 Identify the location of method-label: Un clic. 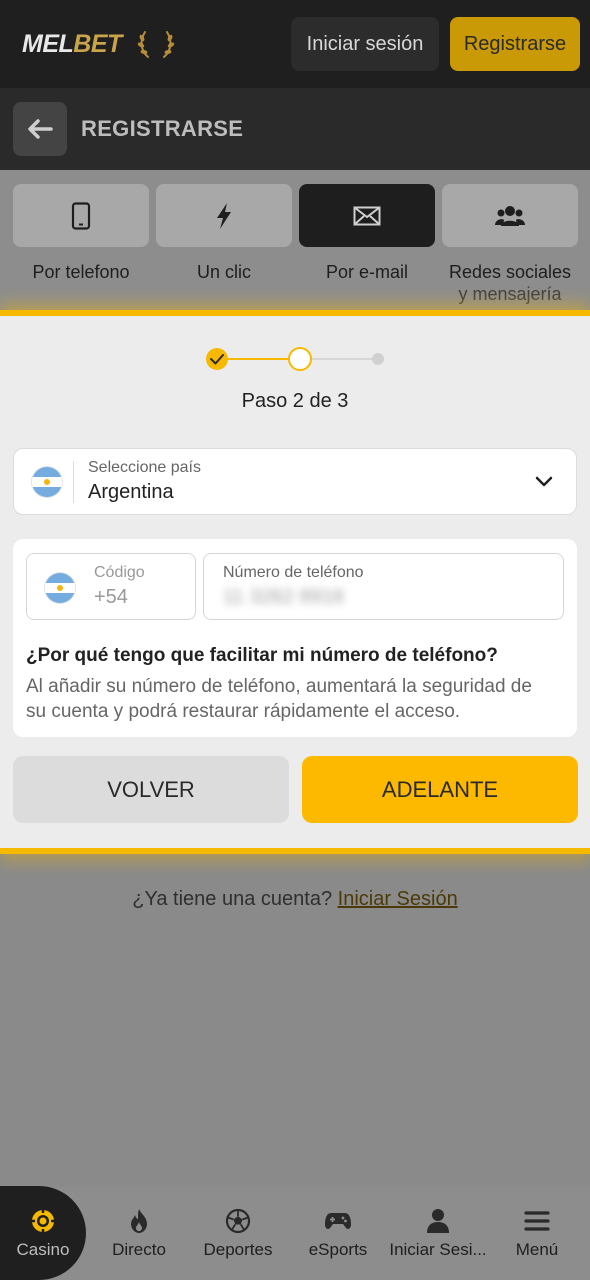
(223, 272).